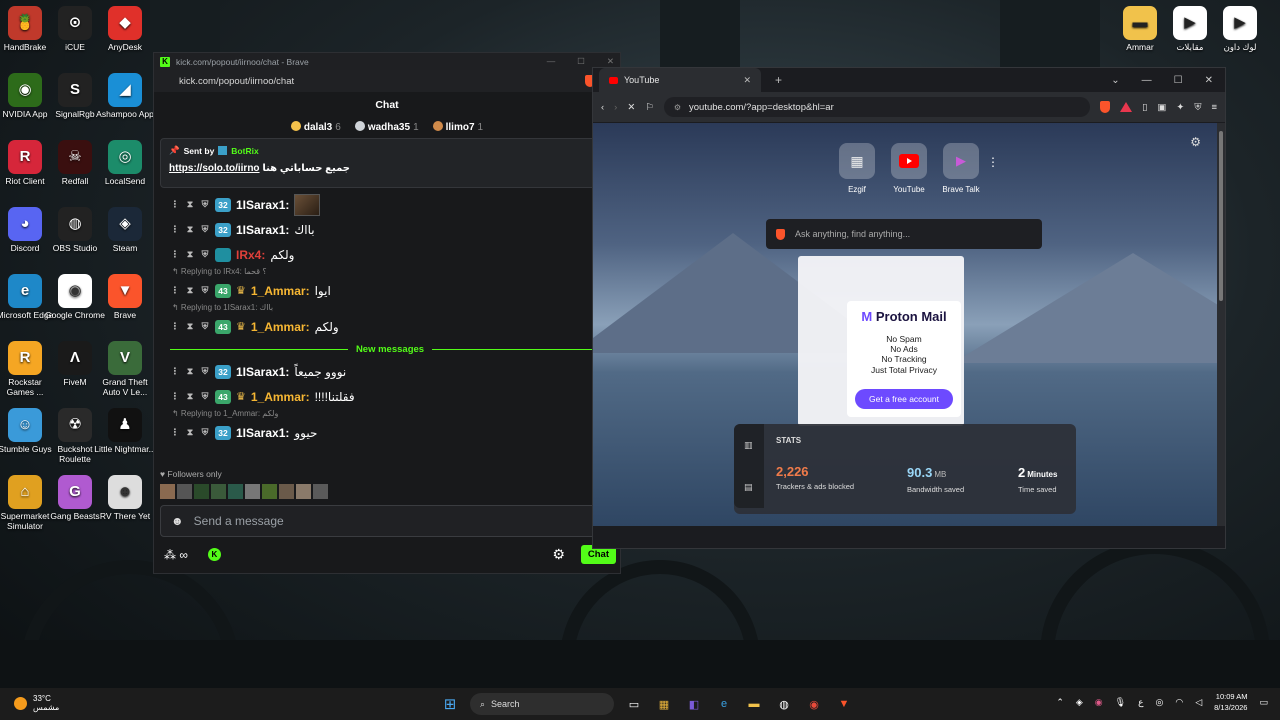  What do you see at coordinates (1195, 142) in the screenshot?
I see `customize-settings-icon: ⚙` at bounding box center [1195, 142].